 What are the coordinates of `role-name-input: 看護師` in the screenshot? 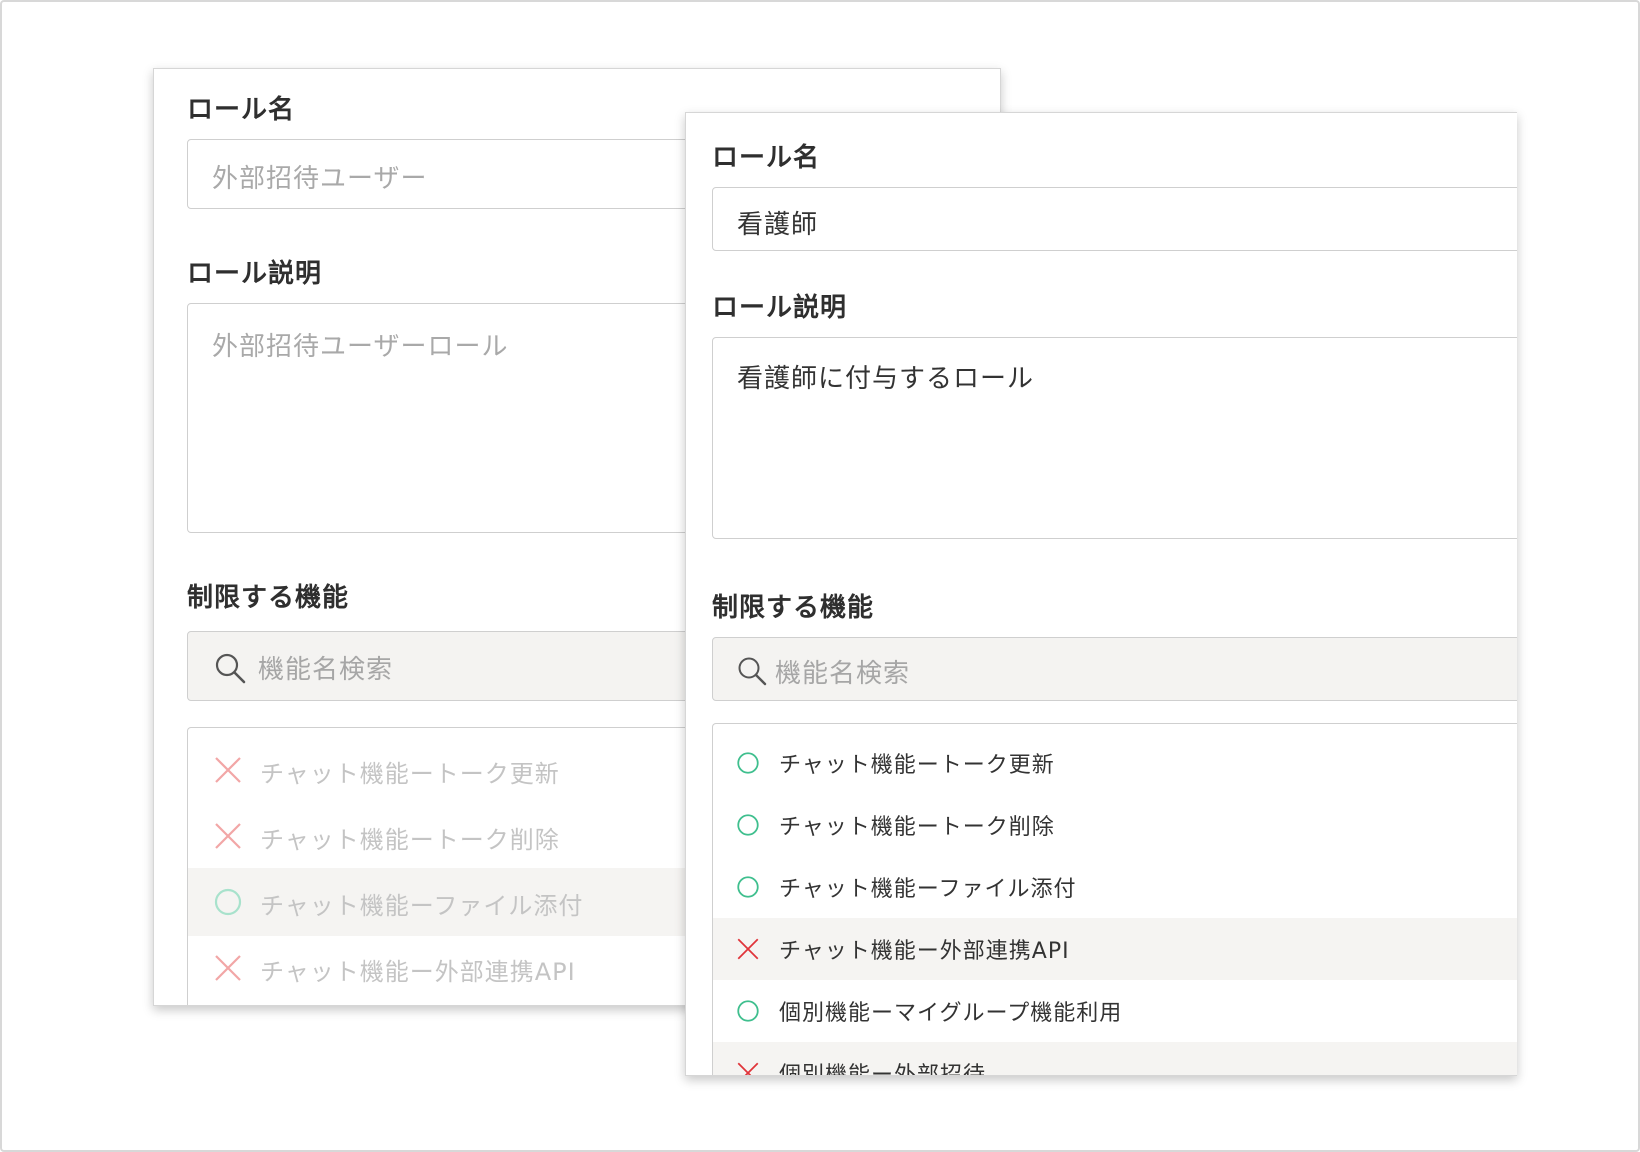 It's located at (1114, 219).